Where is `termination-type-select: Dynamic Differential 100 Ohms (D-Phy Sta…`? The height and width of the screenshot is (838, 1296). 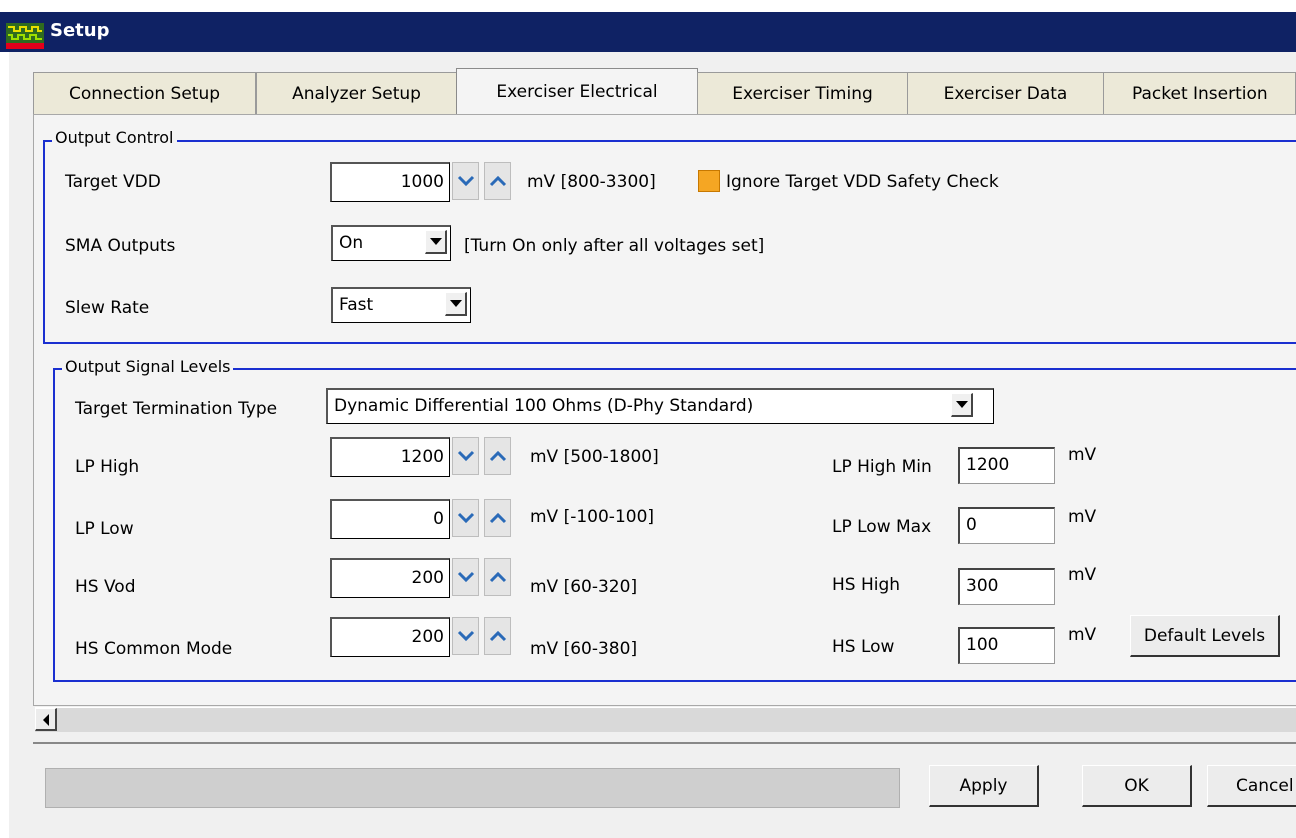
termination-type-select: Dynamic Differential 100 Ohms (D-Phy Sta… is located at coordinates (660, 406).